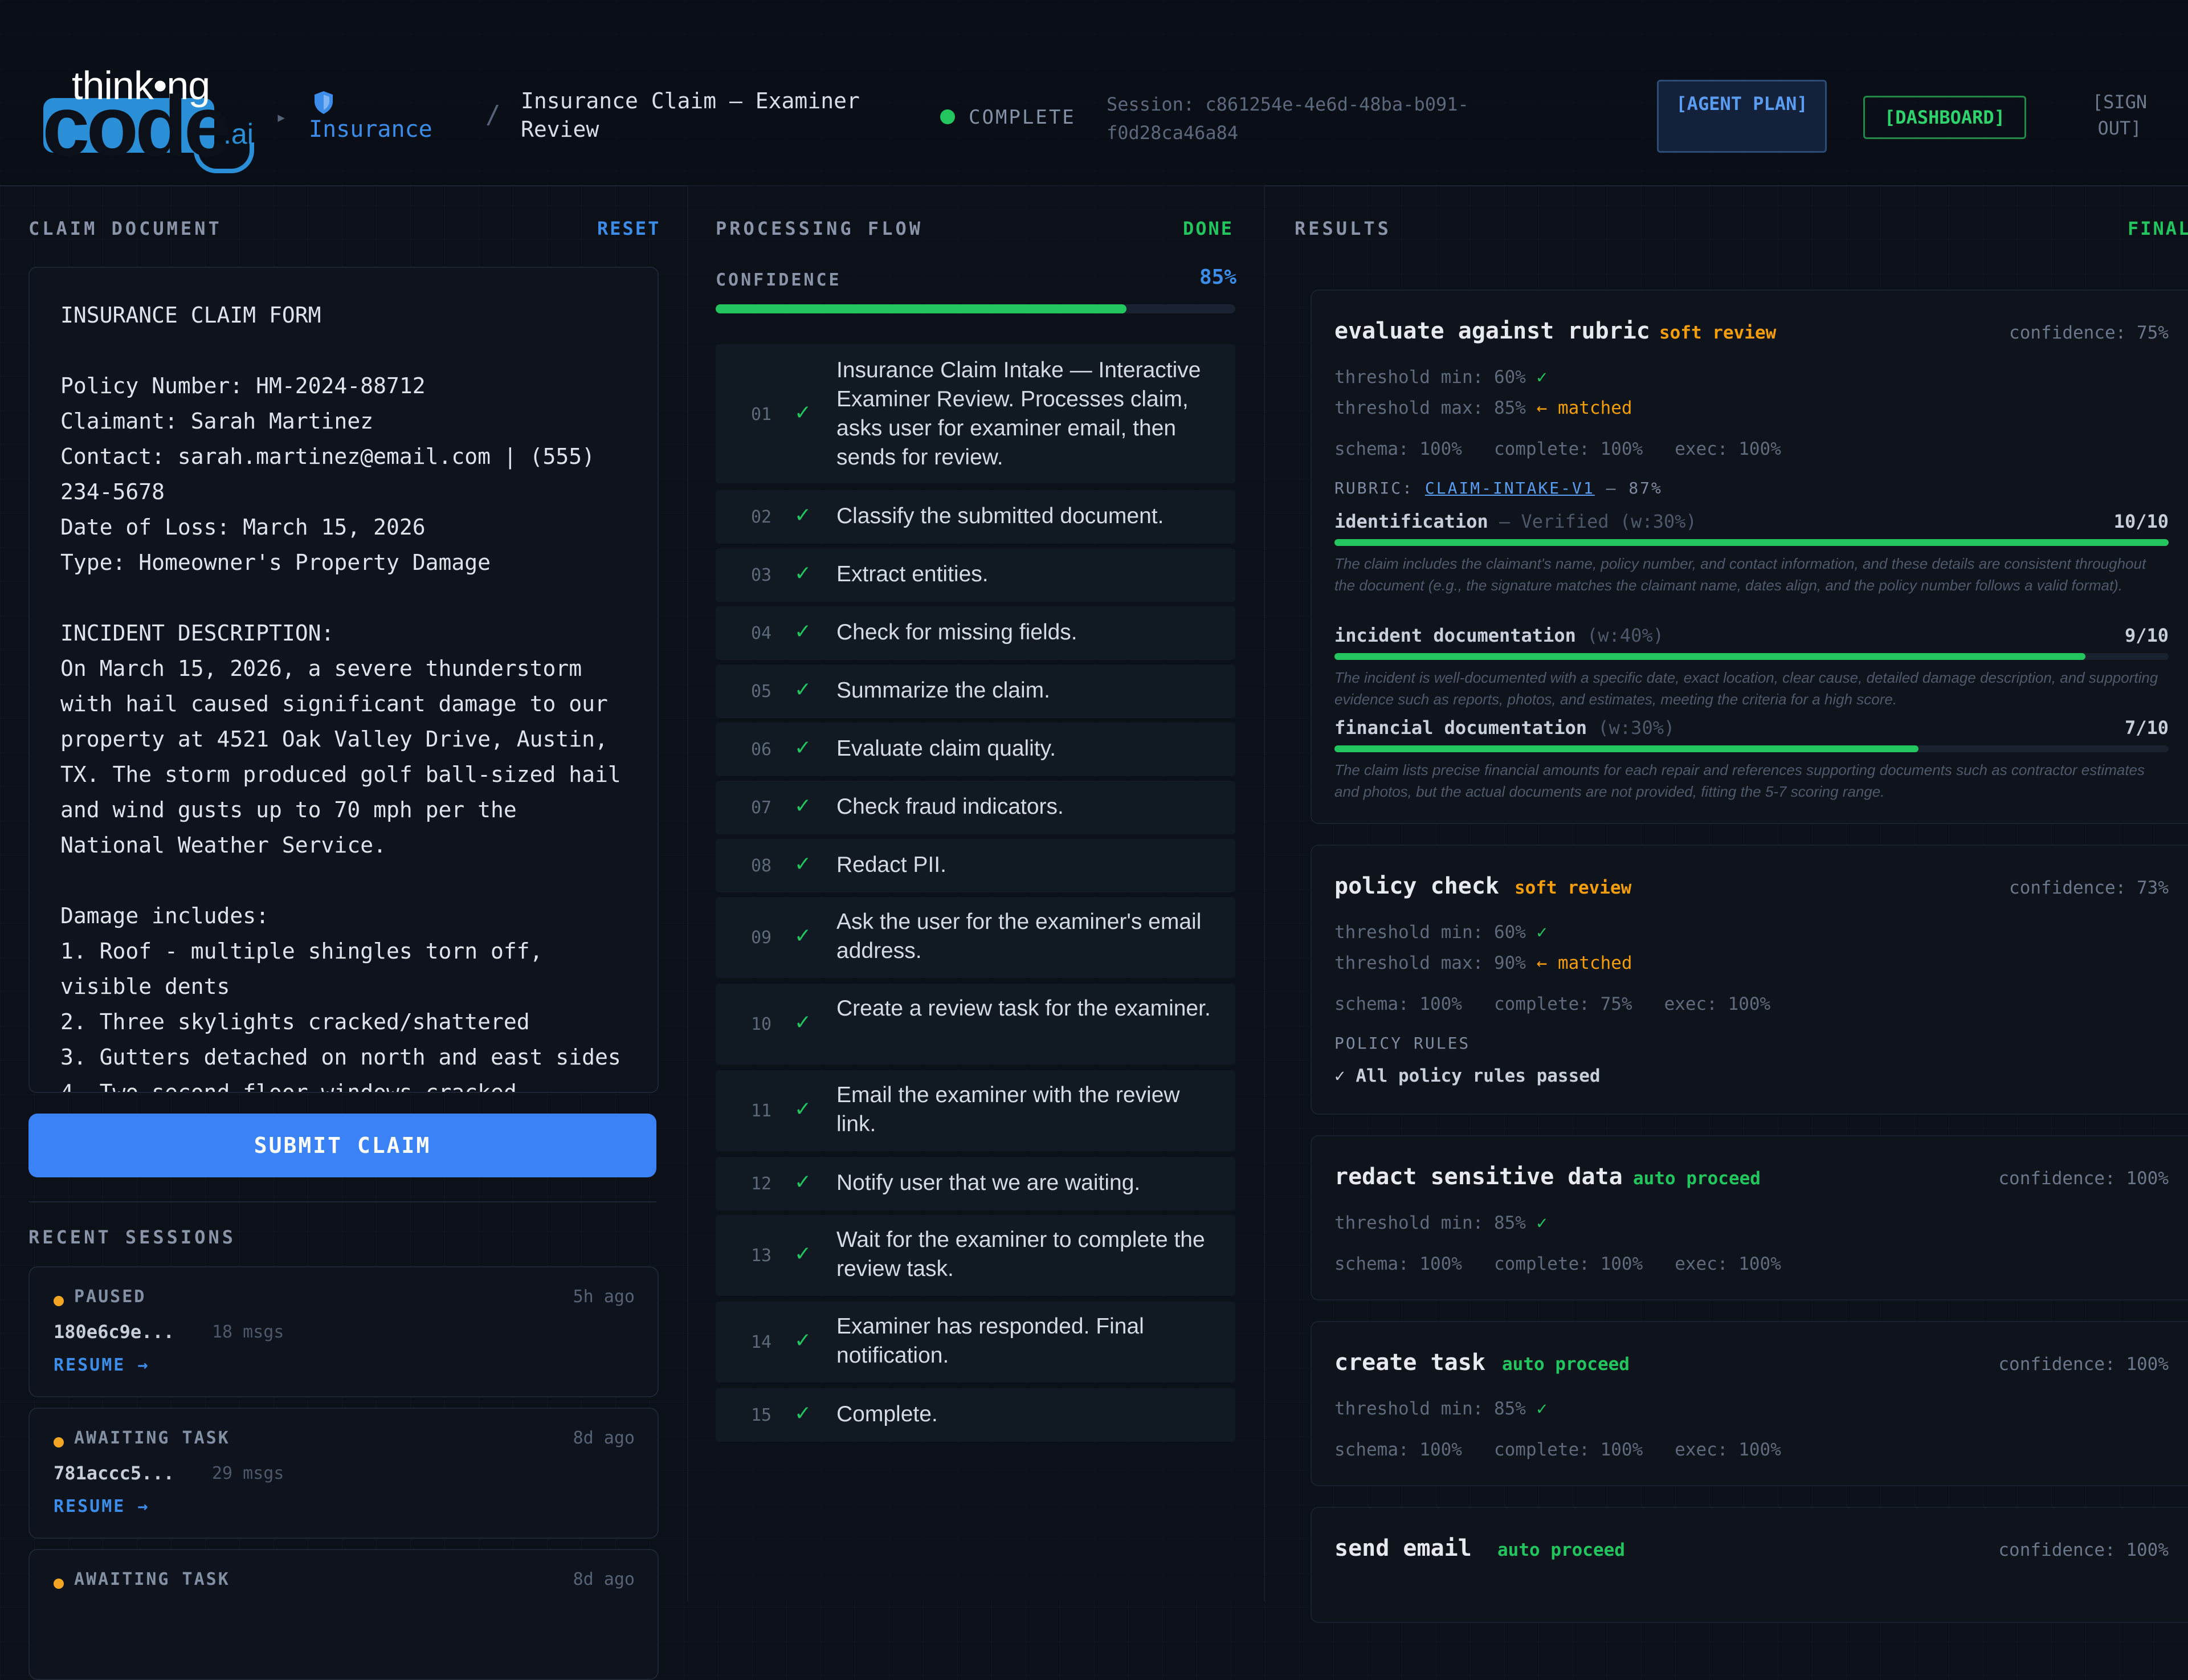 The height and width of the screenshot is (1680, 2188). What do you see at coordinates (761, 1415) in the screenshot?
I see `step-number: 15` at bounding box center [761, 1415].